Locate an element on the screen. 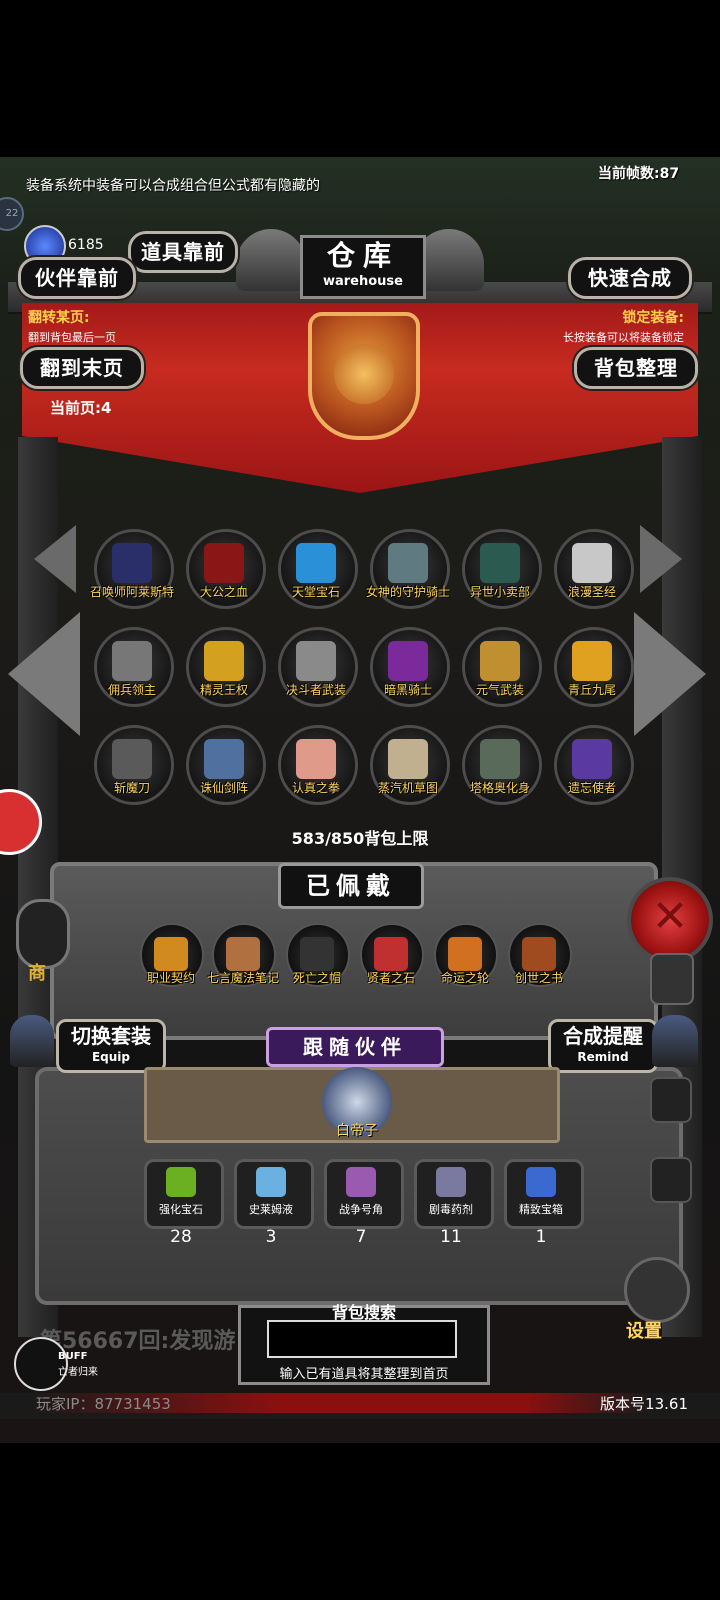 The height and width of the screenshot is (1600, 720). equipped-item: 七言魔法笔记 is located at coordinates (243, 961).